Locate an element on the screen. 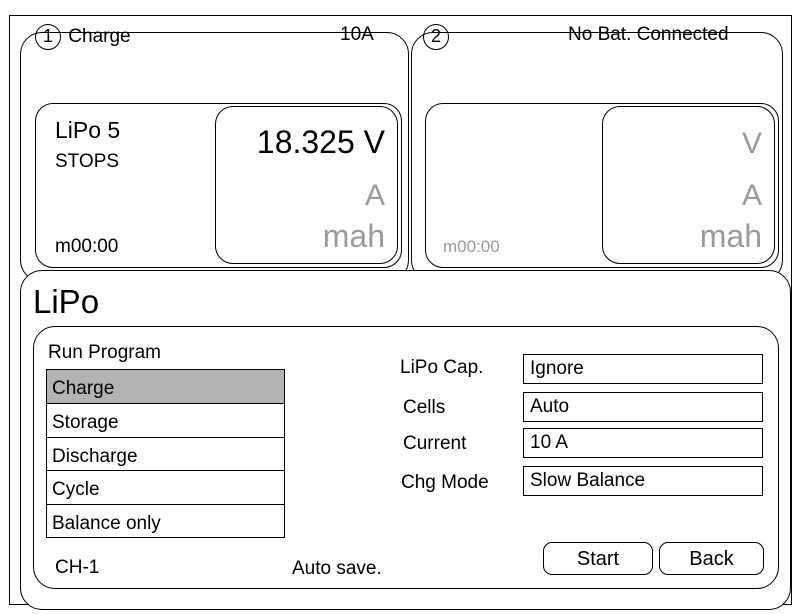 The image size is (800, 614). program-item-balance-only: Balance only is located at coordinates (165, 521).